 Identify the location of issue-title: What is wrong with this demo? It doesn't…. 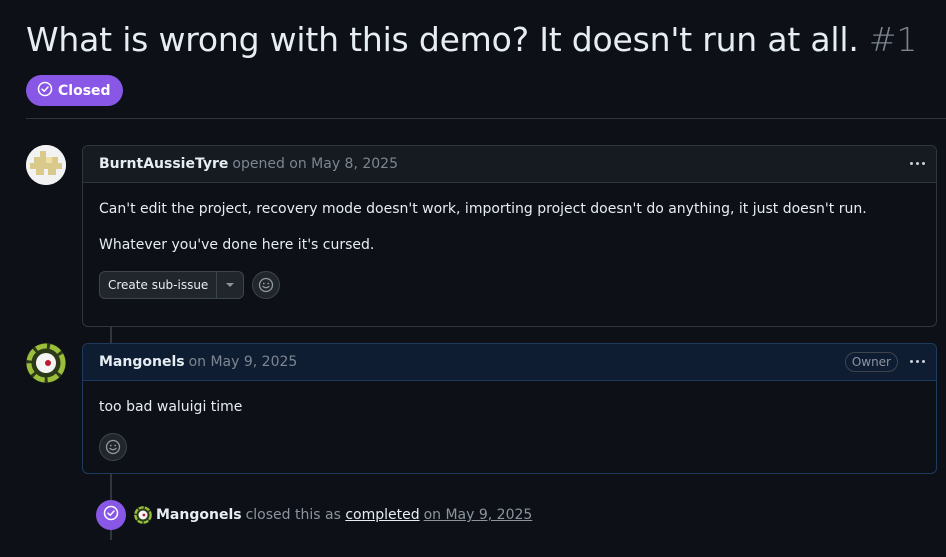
(471, 40).